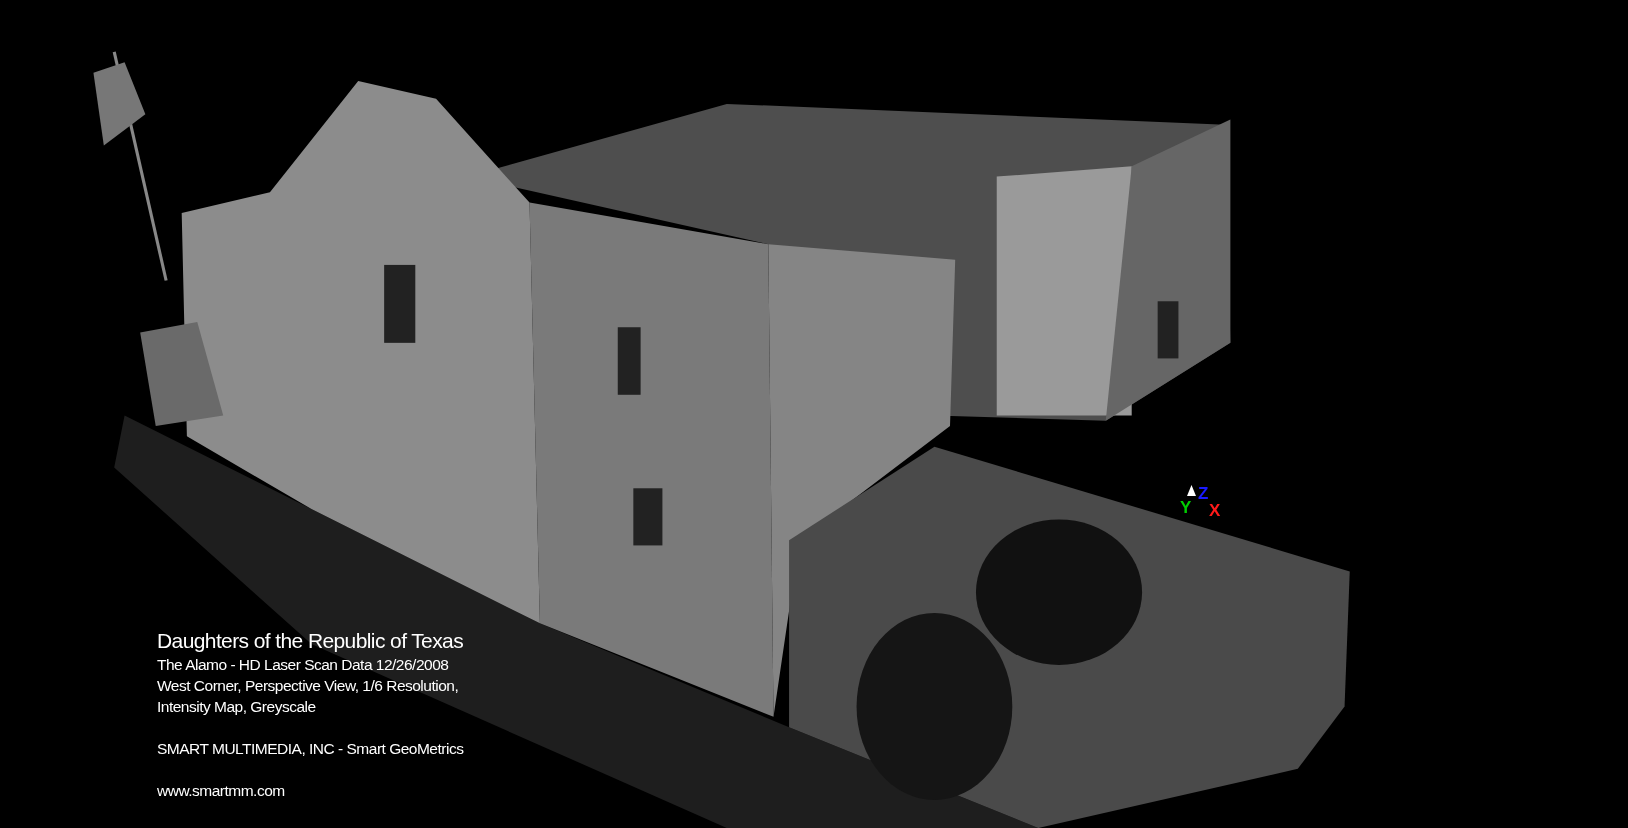  Describe the element at coordinates (1203, 493) in the screenshot. I see `axis-label: Z` at that location.